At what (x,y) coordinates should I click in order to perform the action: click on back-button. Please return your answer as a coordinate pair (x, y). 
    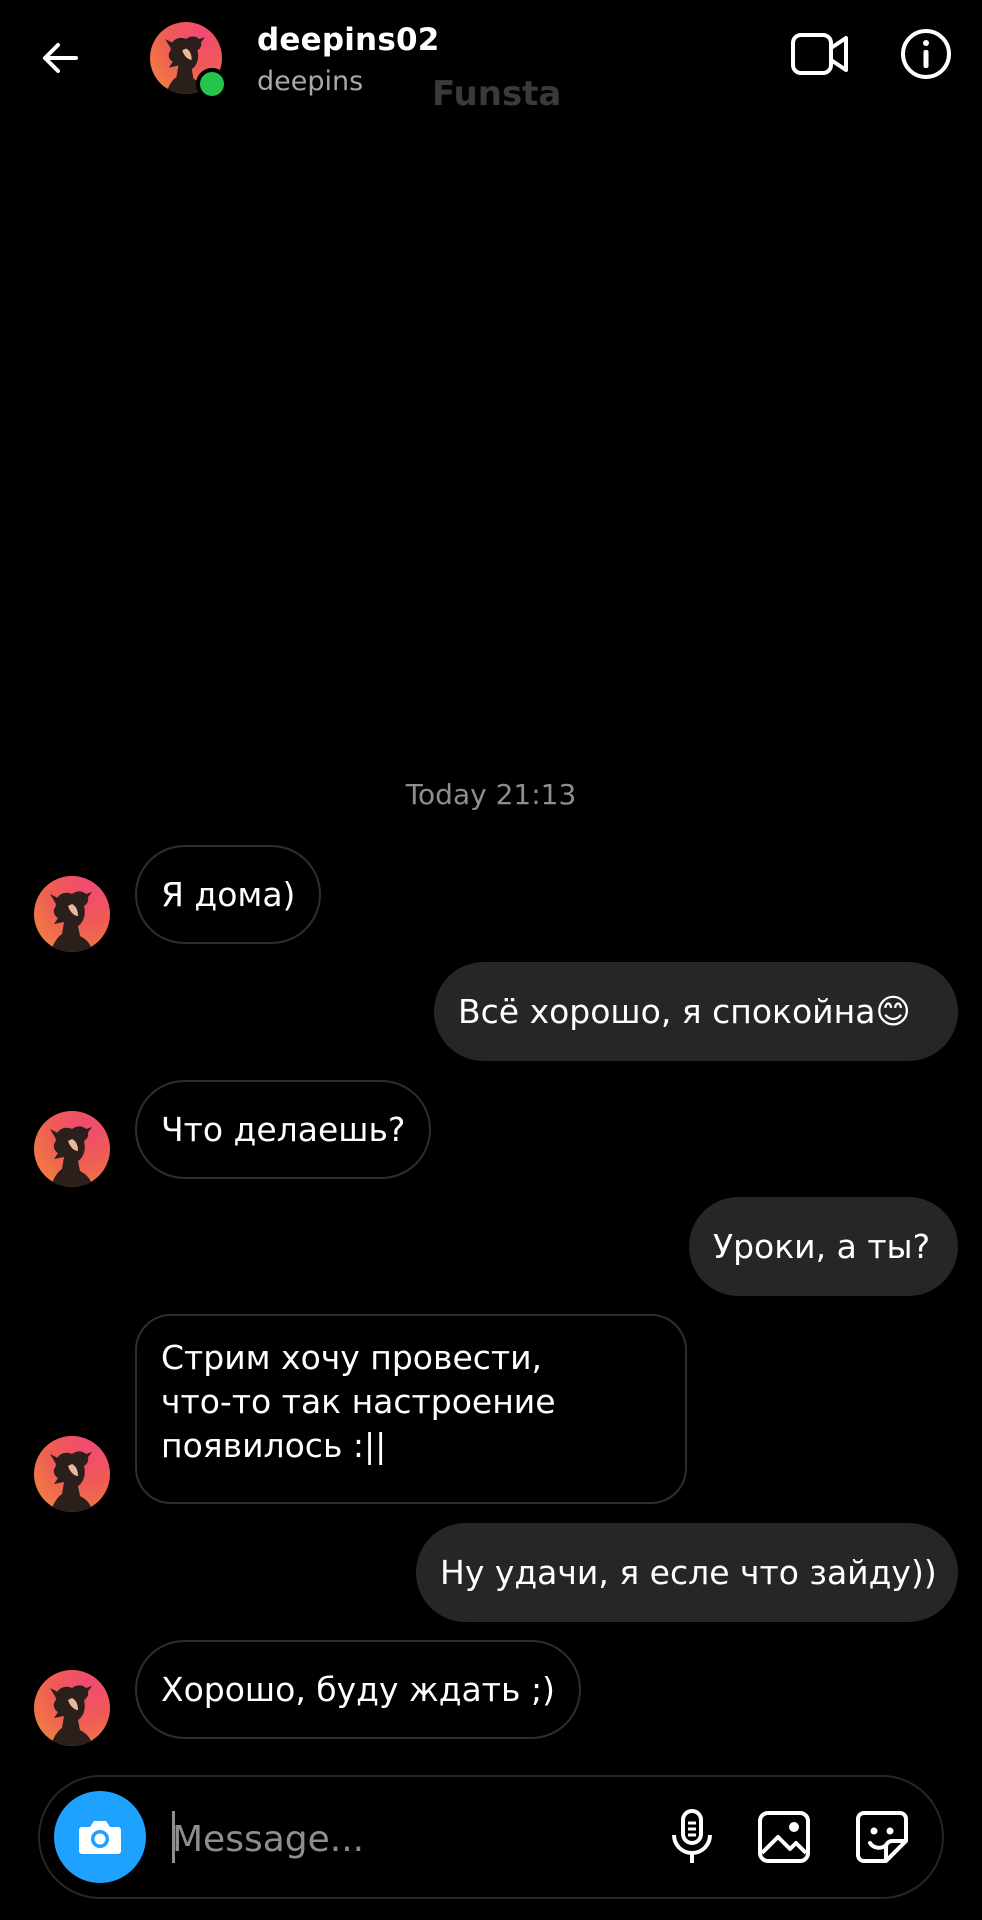
    Looking at the image, I should click on (60, 58).